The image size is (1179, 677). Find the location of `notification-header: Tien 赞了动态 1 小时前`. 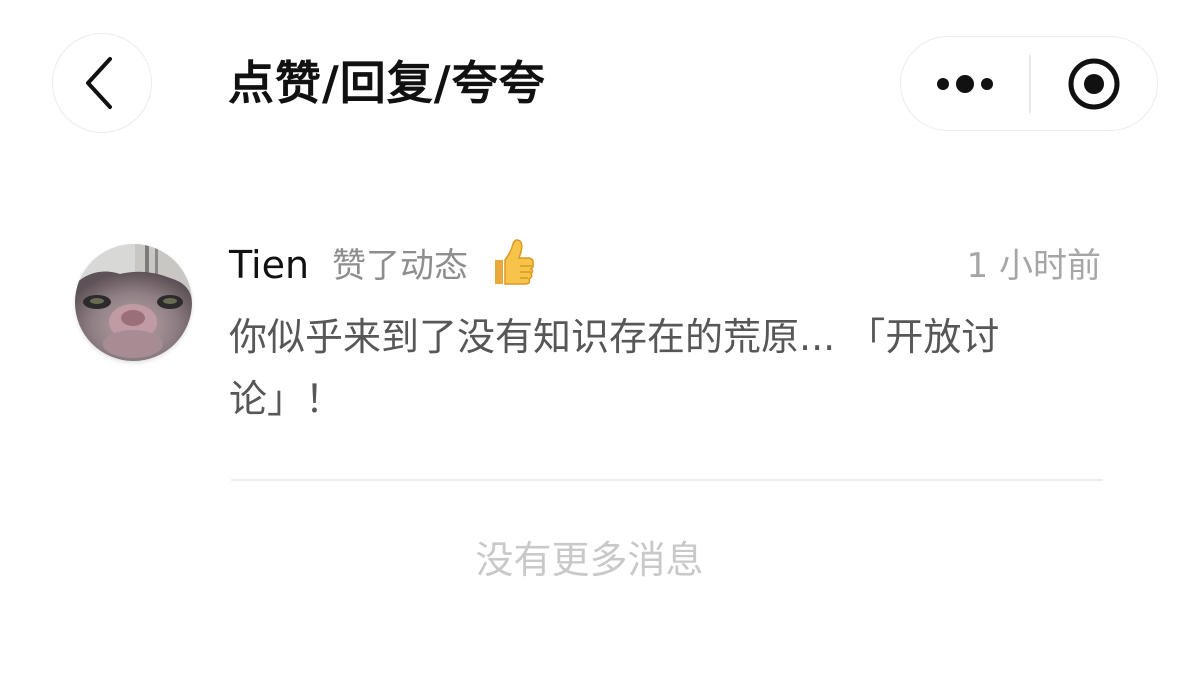

notification-header: Tien 赞了动态 1 小时前 is located at coordinates (665, 265).